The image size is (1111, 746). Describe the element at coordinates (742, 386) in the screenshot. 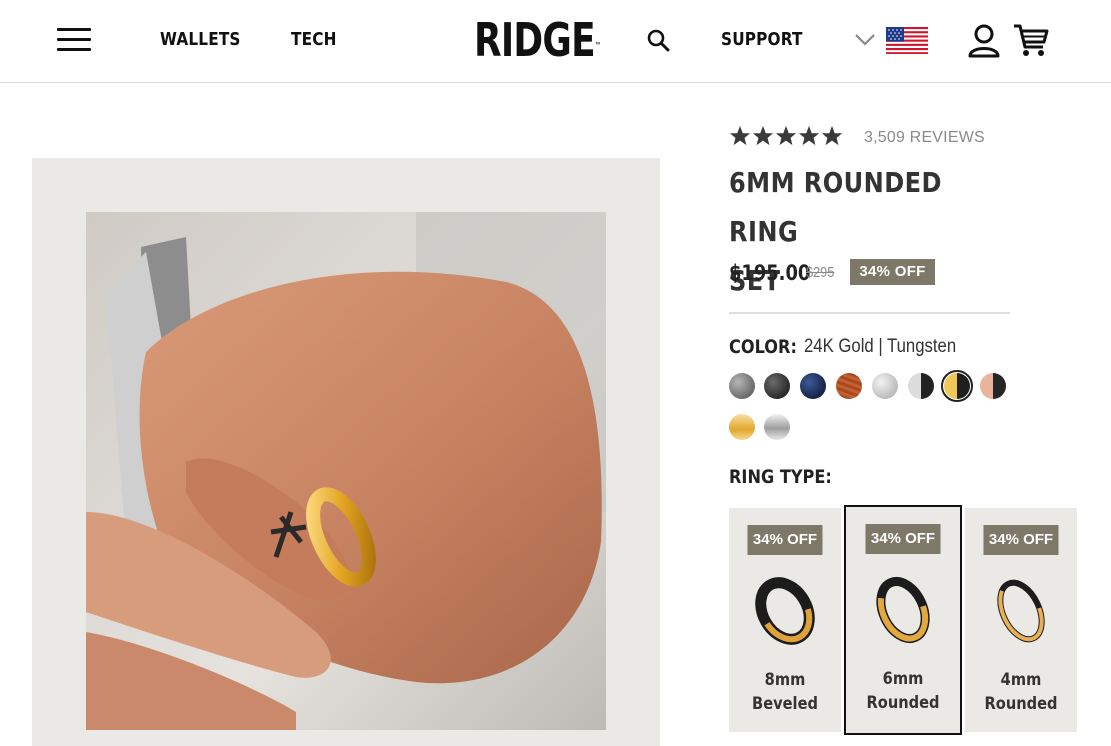

I see `swatch-gunmetal` at that location.